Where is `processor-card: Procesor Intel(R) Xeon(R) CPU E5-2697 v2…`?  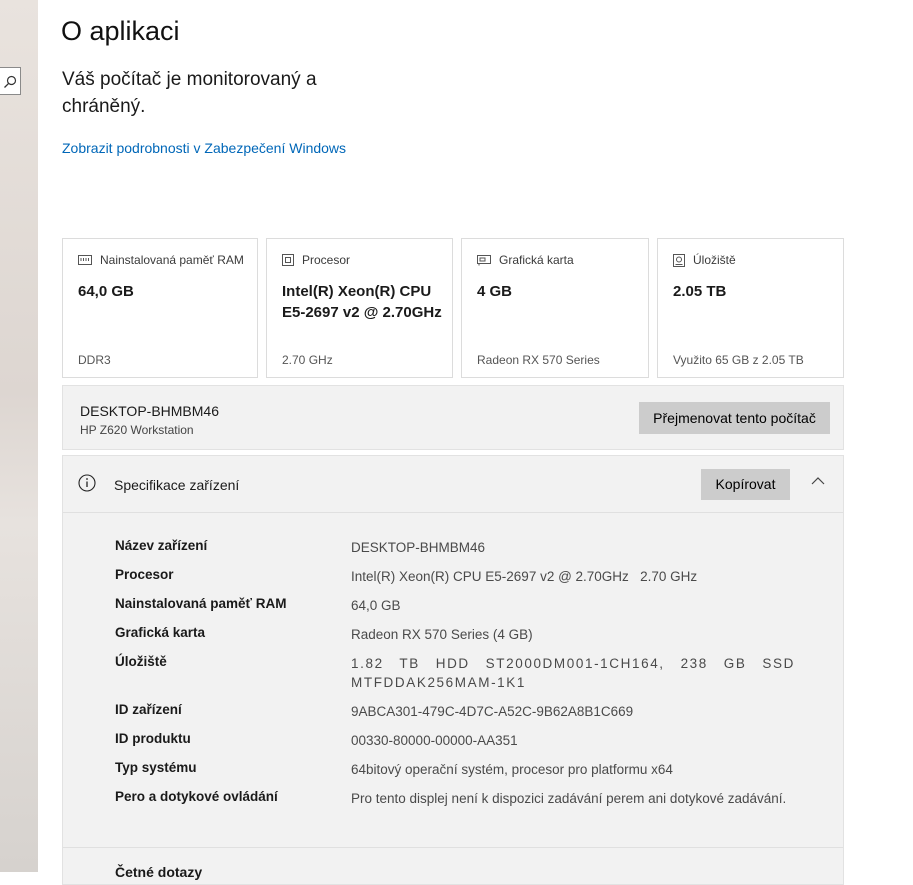 processor-card: Procesor Intel(R) Xeon(R) CPU E5-2697 v2… is located at coordinates (359, 308).